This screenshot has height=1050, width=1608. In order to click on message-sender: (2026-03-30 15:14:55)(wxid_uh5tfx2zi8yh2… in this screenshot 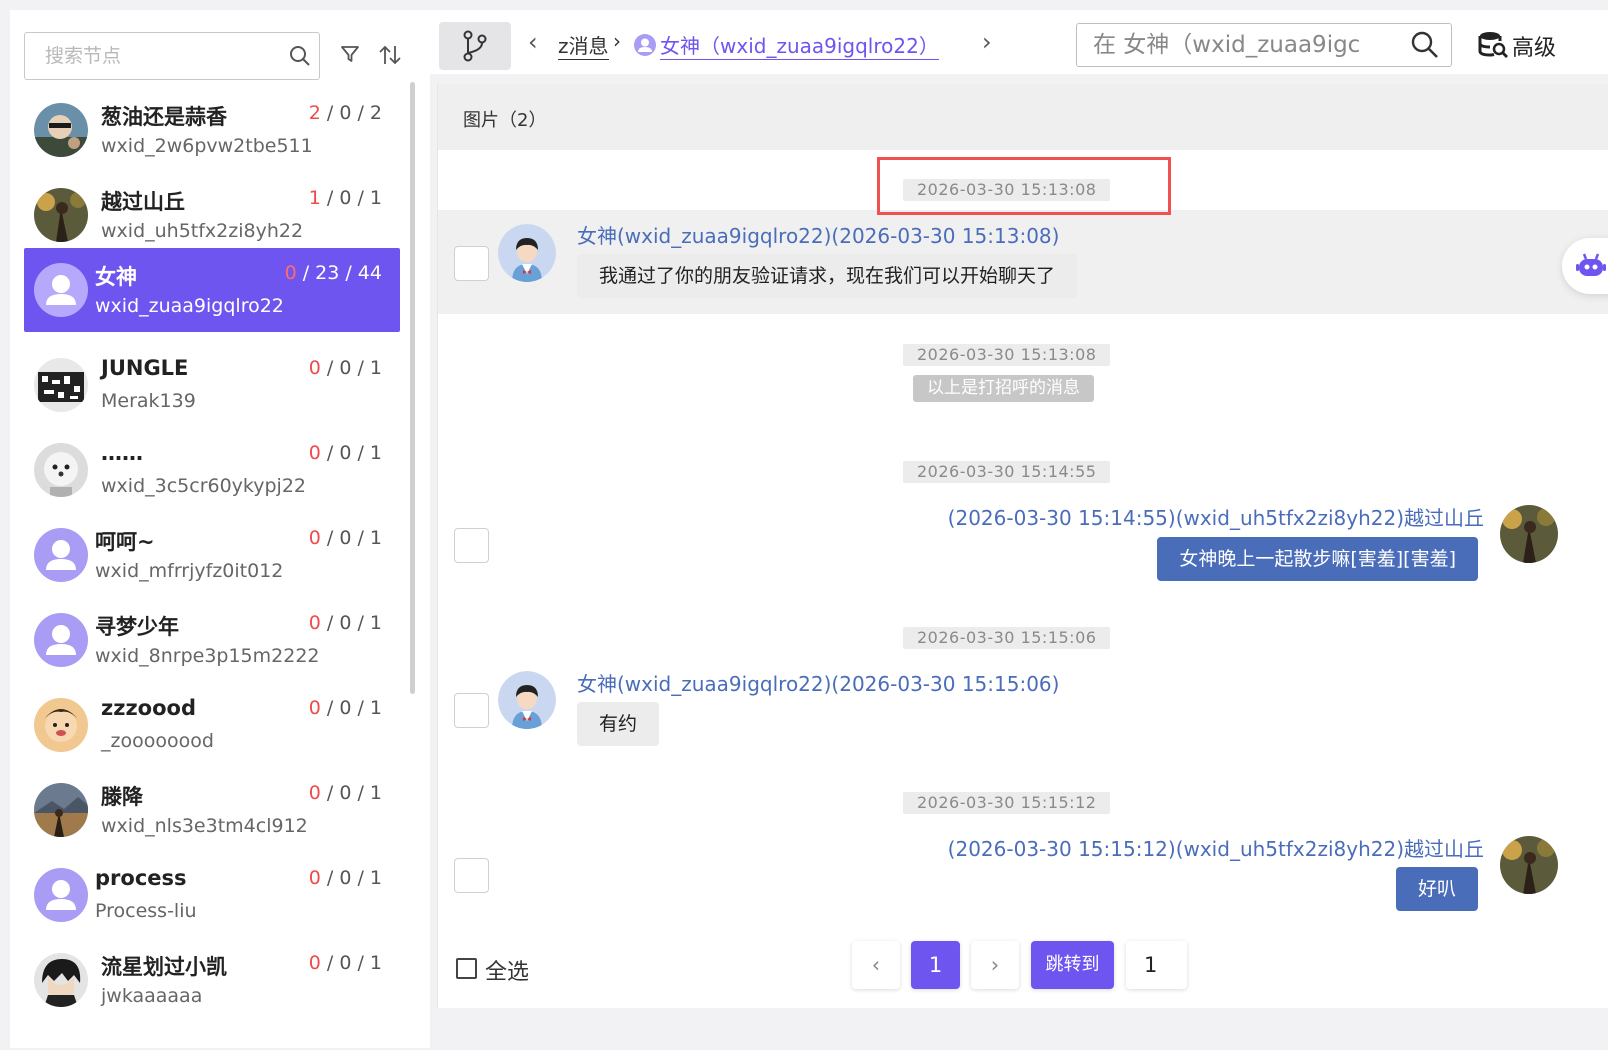, I will do `click(1216, 516)`.